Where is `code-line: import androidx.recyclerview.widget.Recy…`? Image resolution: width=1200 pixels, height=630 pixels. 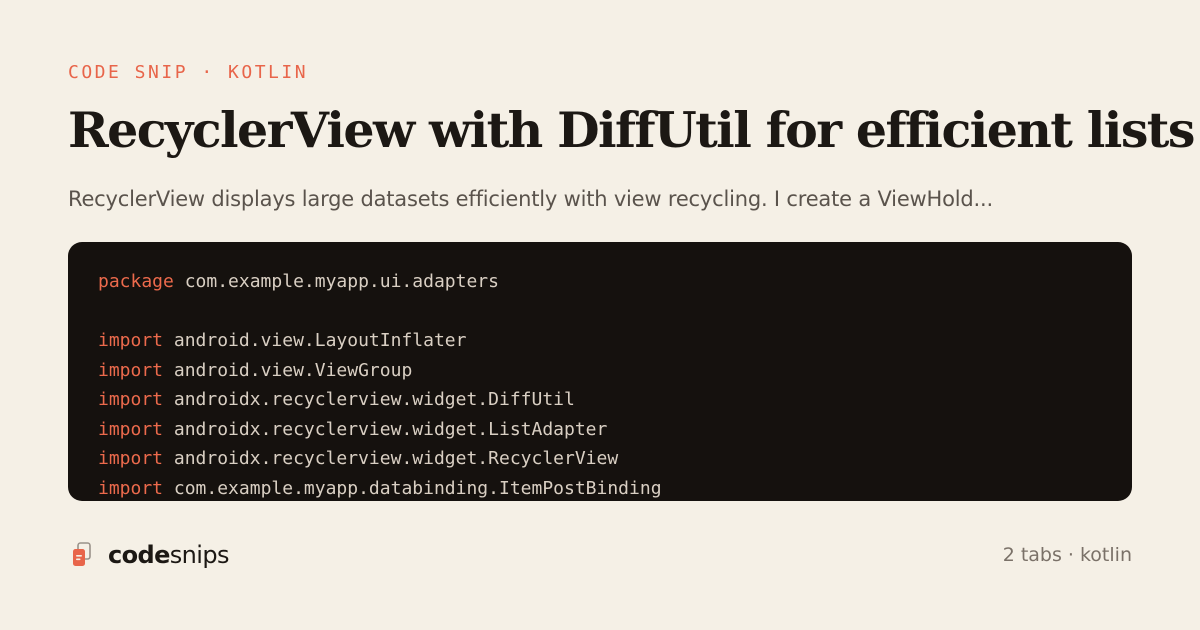 code-line: import androidx.recyclerview.widget.Recy… is located at coordinates (600, 459).